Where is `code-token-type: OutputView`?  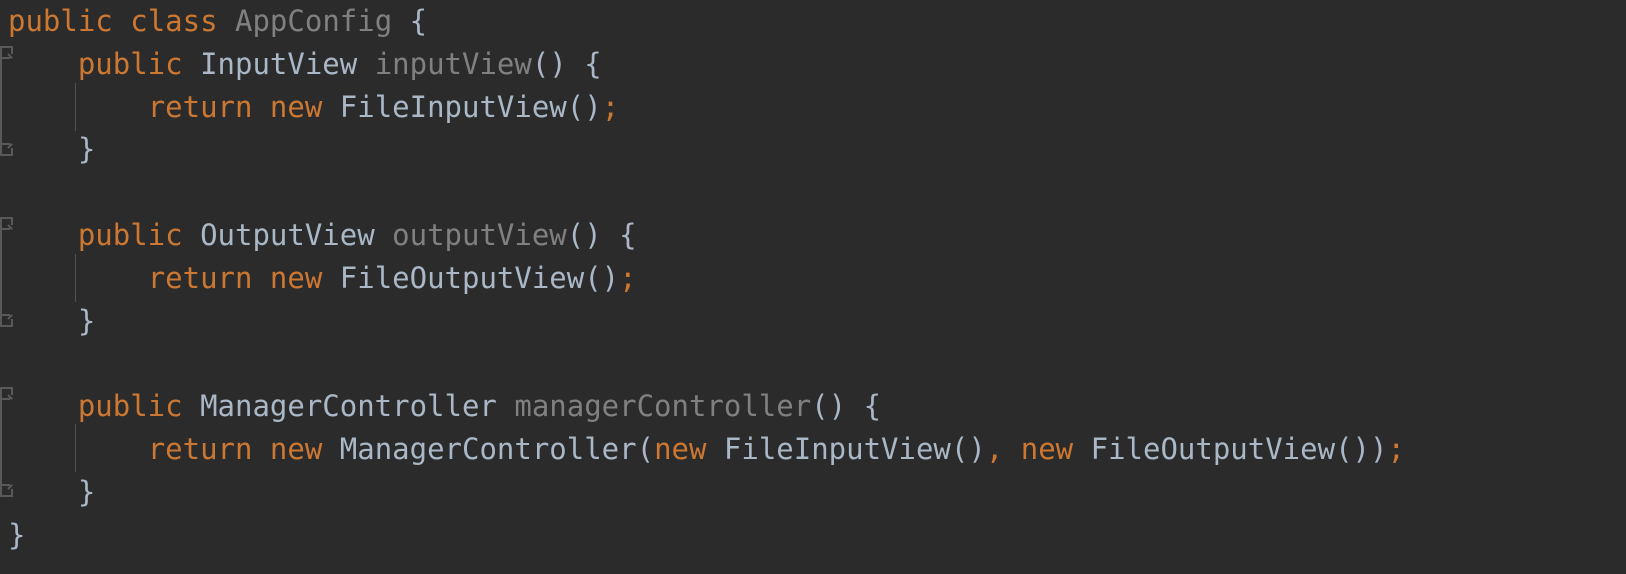 code-token-type: OutputView is located at coordinates (287, 234).